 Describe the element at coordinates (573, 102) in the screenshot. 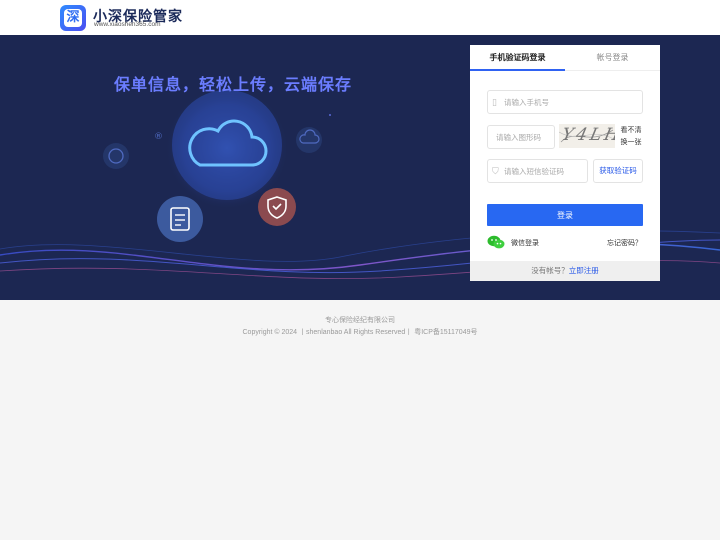

I see `phone-input` at that location.